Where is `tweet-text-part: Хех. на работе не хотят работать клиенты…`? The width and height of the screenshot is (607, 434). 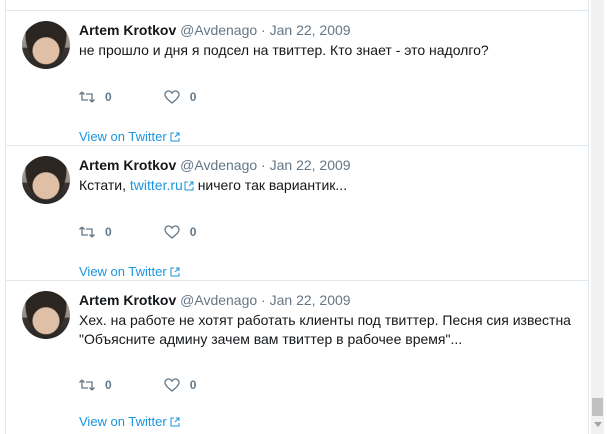 tweet-text-part: Хех. на работе не хотят работать клиенты… is located at coordinates (325, 329).